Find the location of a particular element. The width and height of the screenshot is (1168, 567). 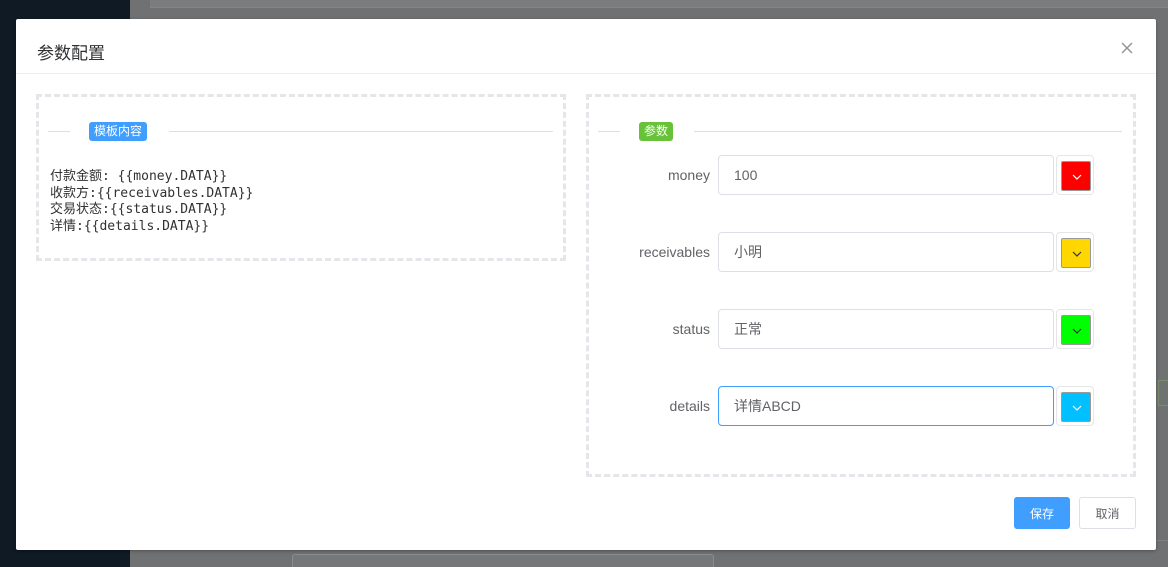

status-input is located at coordinates (886, 329).